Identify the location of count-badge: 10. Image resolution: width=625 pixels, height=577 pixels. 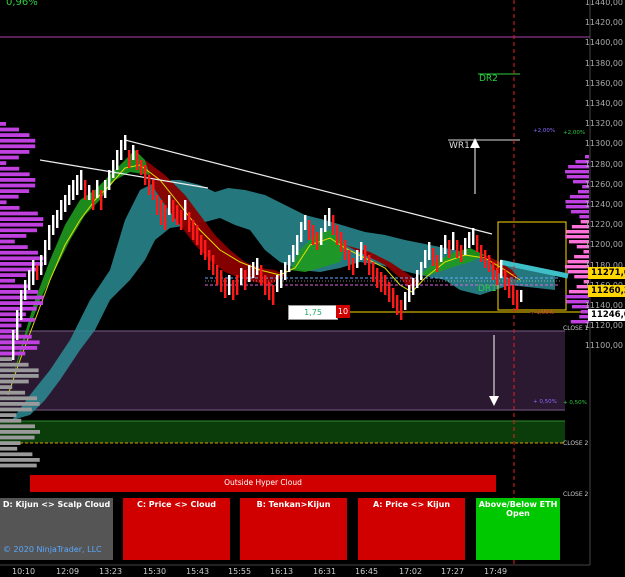
(343, 311).